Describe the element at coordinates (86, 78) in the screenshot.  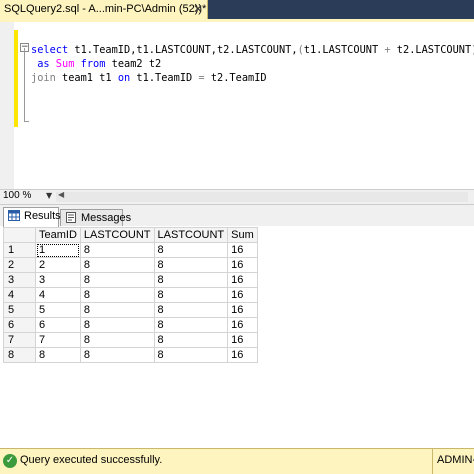
I see `code-join-table: team1 t1` at that location.